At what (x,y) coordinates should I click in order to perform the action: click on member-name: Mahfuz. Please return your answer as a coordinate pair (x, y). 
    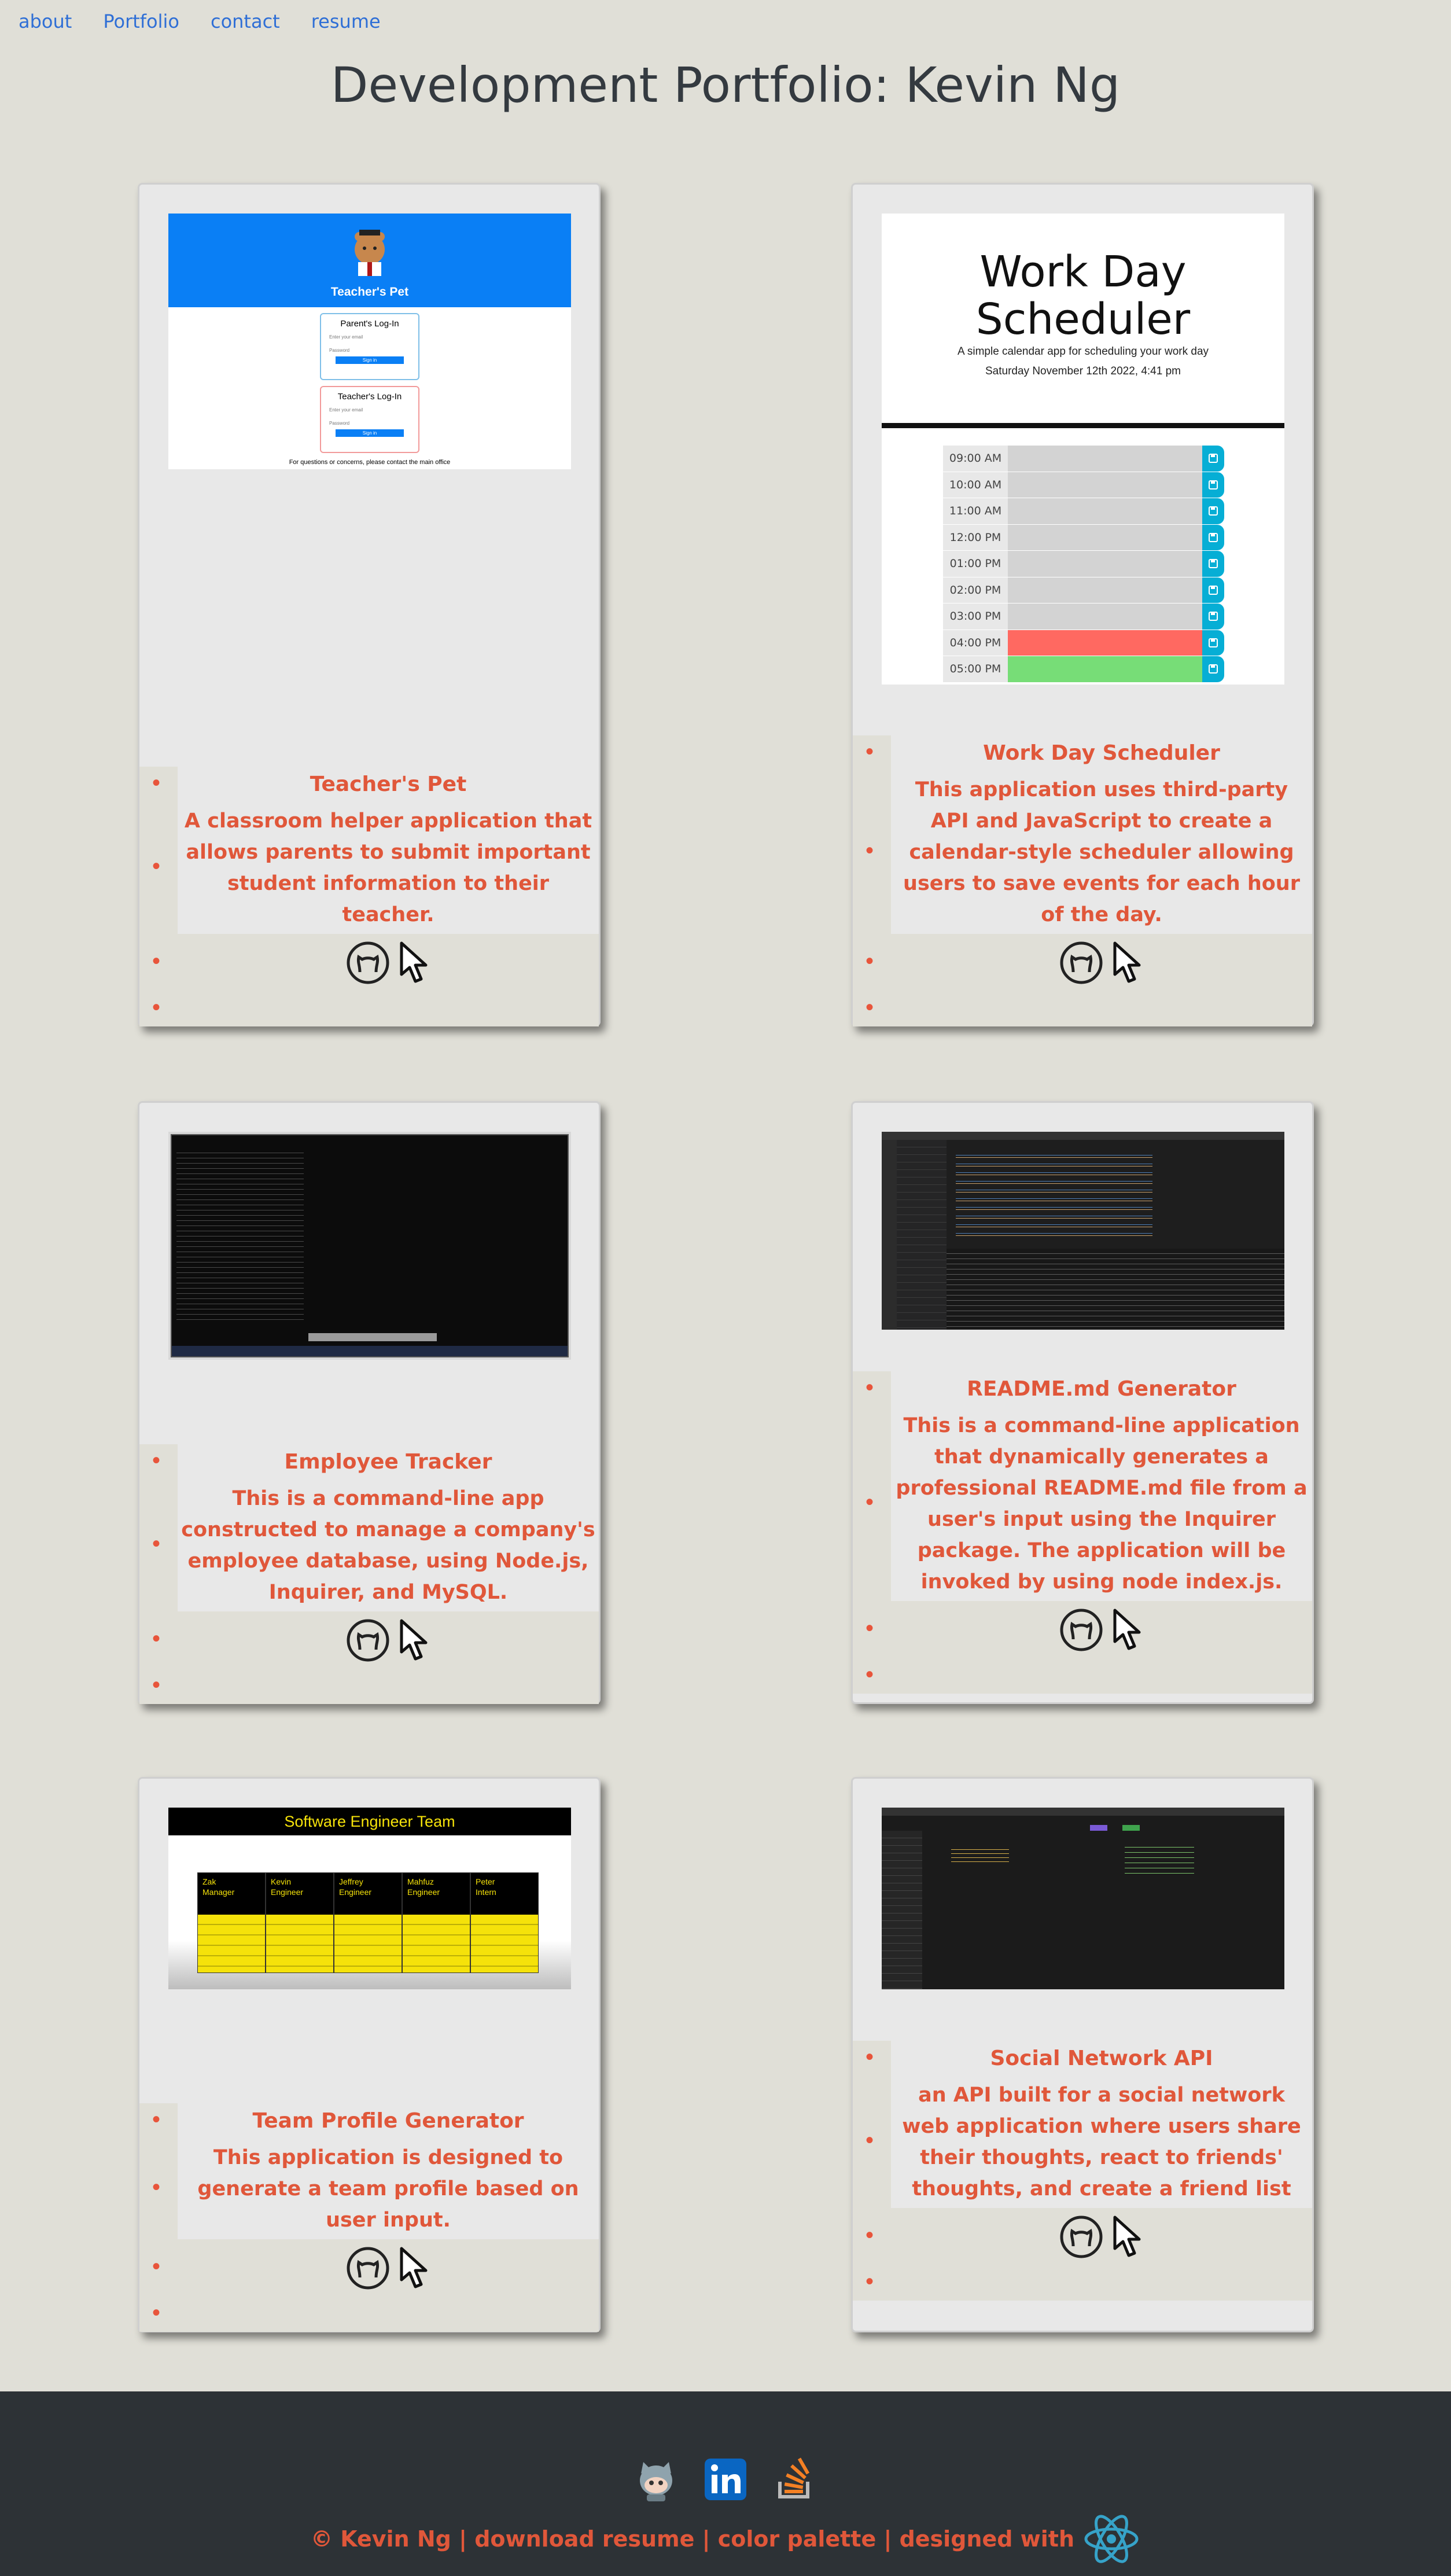
    Looking at the image, I should click on (420, 1881).